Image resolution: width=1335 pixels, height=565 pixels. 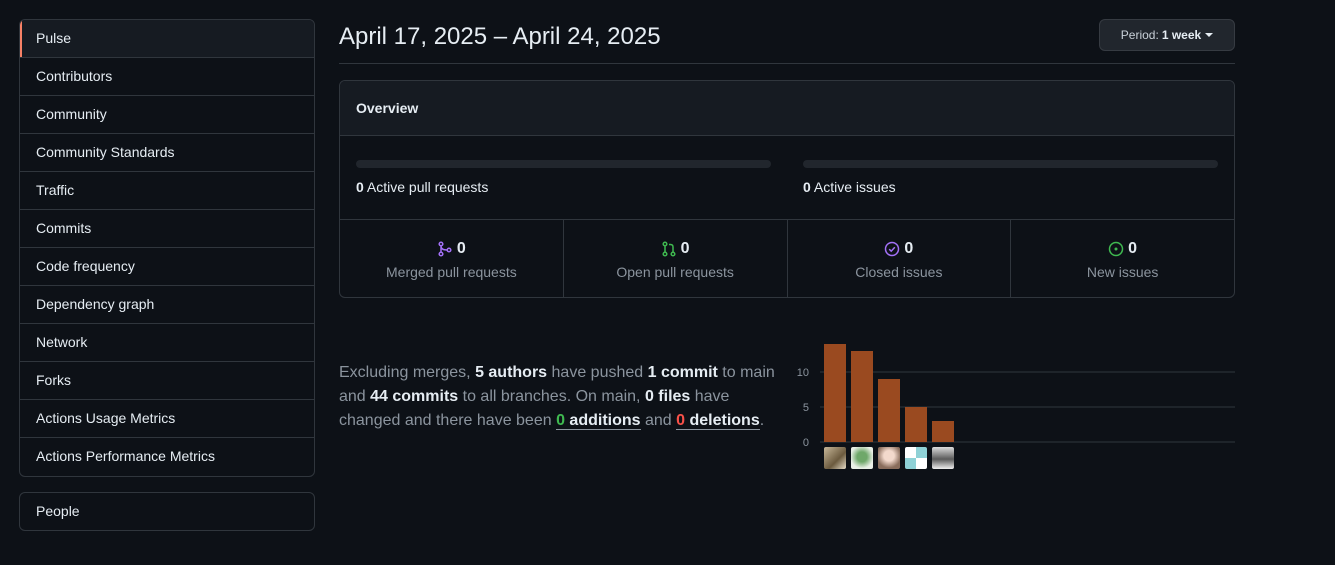 What do you see at coordinates (807, 187) in the screenshot?
I see `active-issues-count: 0` at bounding box center [807, 187].